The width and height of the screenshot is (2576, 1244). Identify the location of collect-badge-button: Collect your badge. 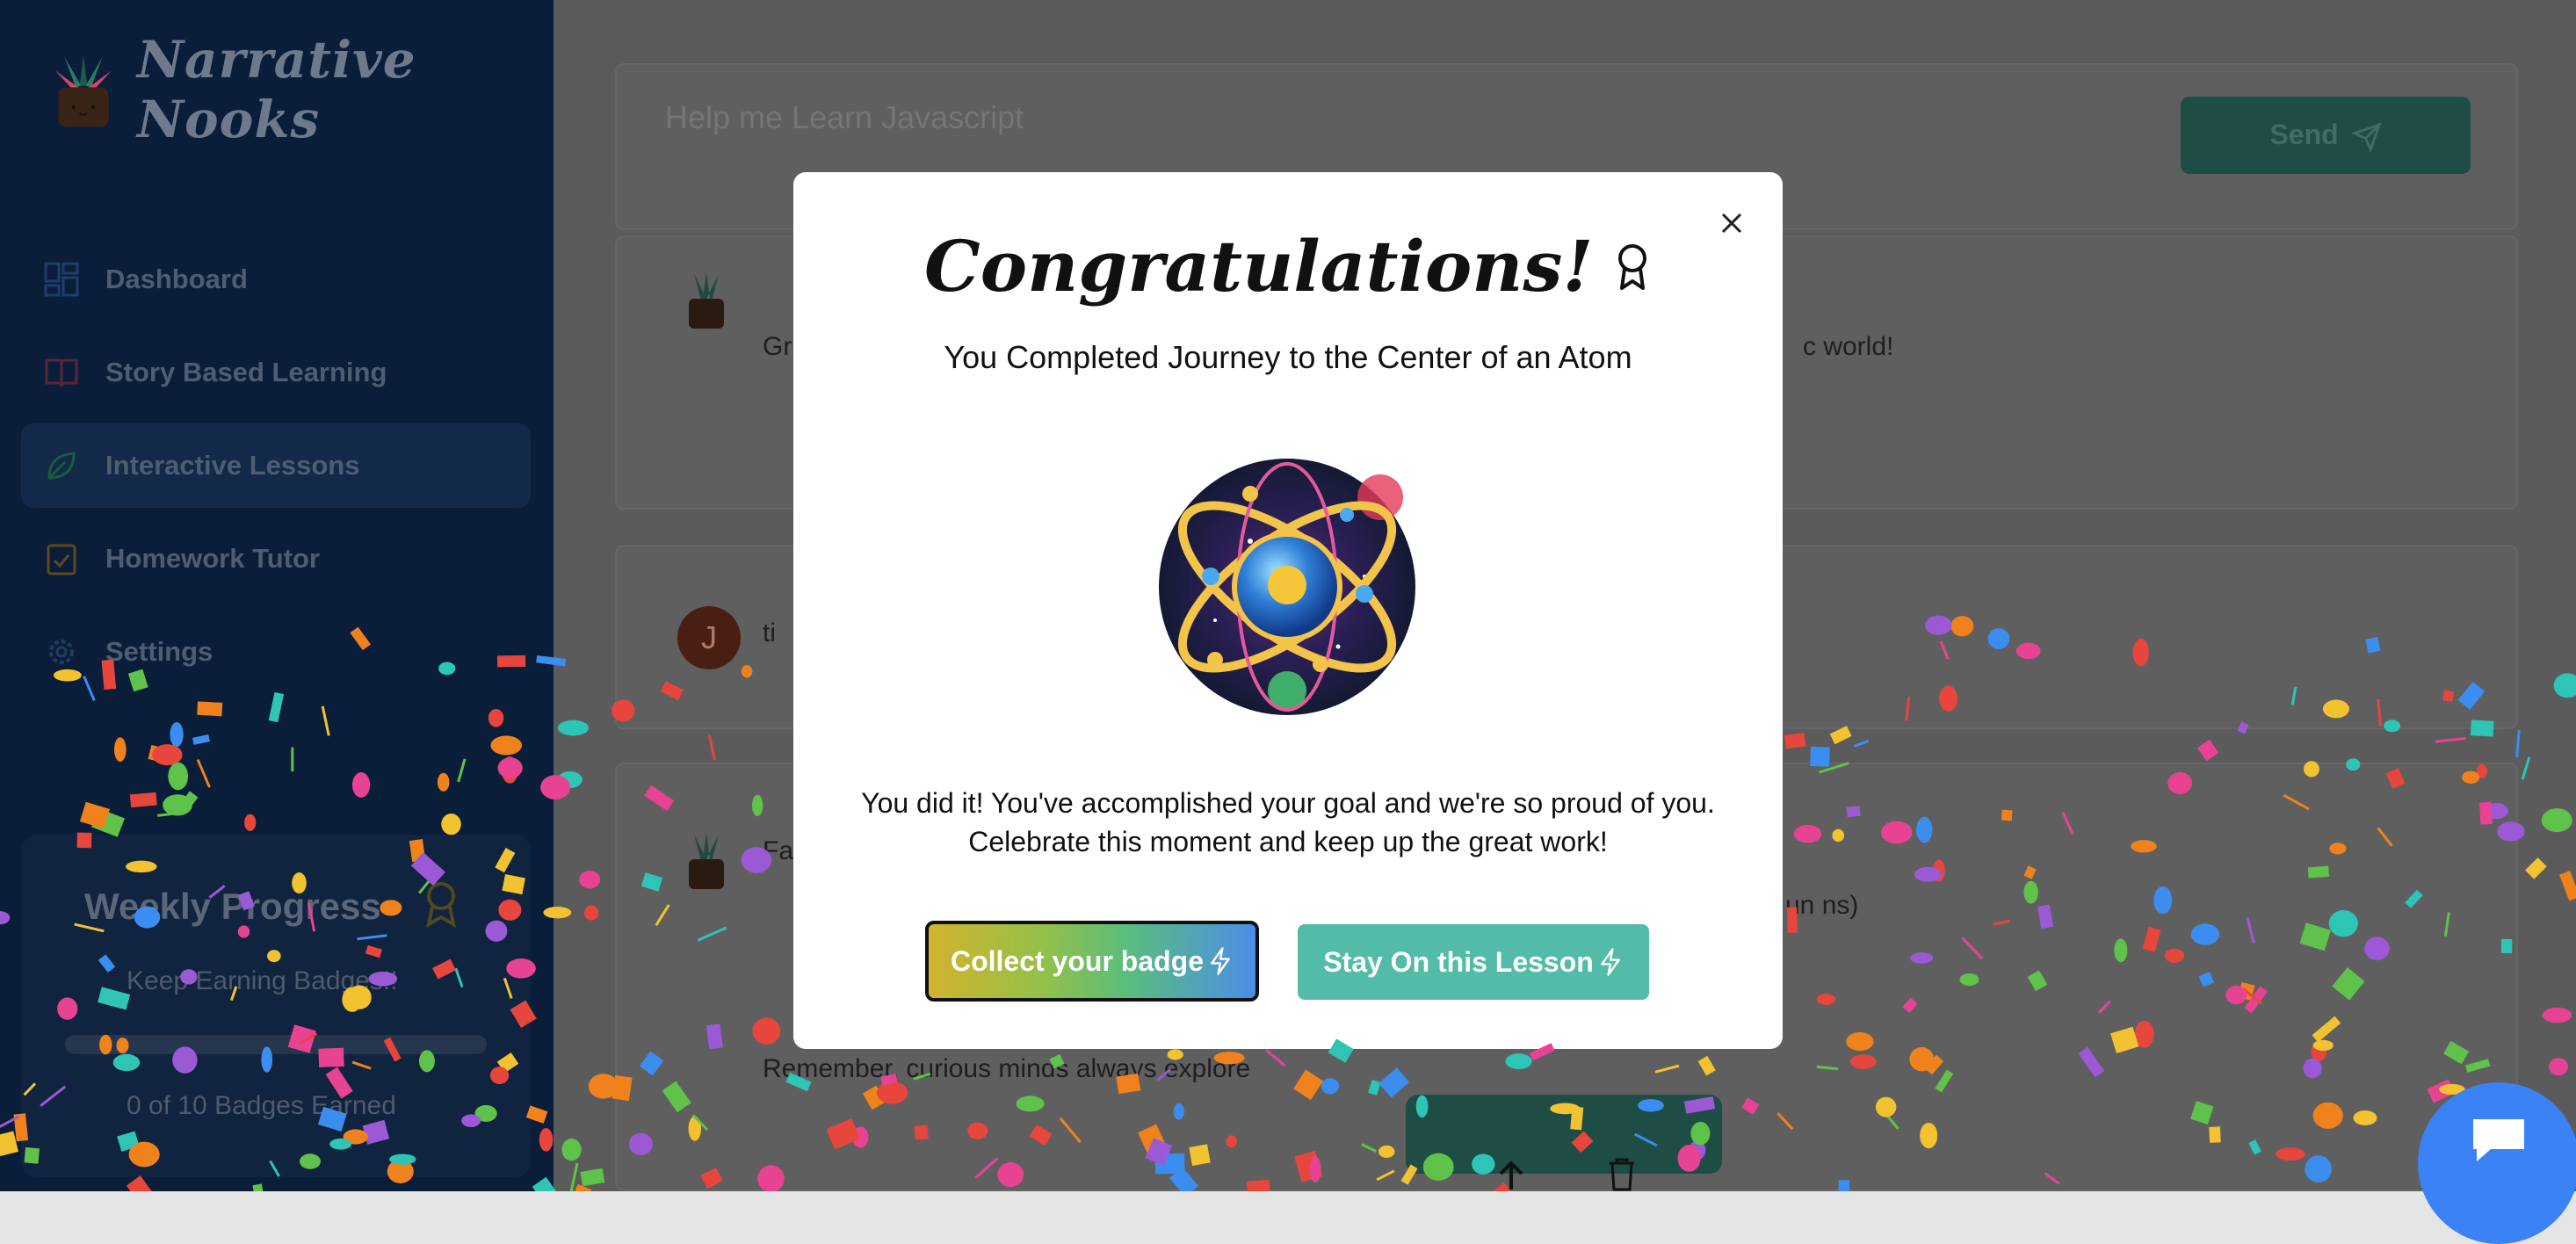
(1092, 961).